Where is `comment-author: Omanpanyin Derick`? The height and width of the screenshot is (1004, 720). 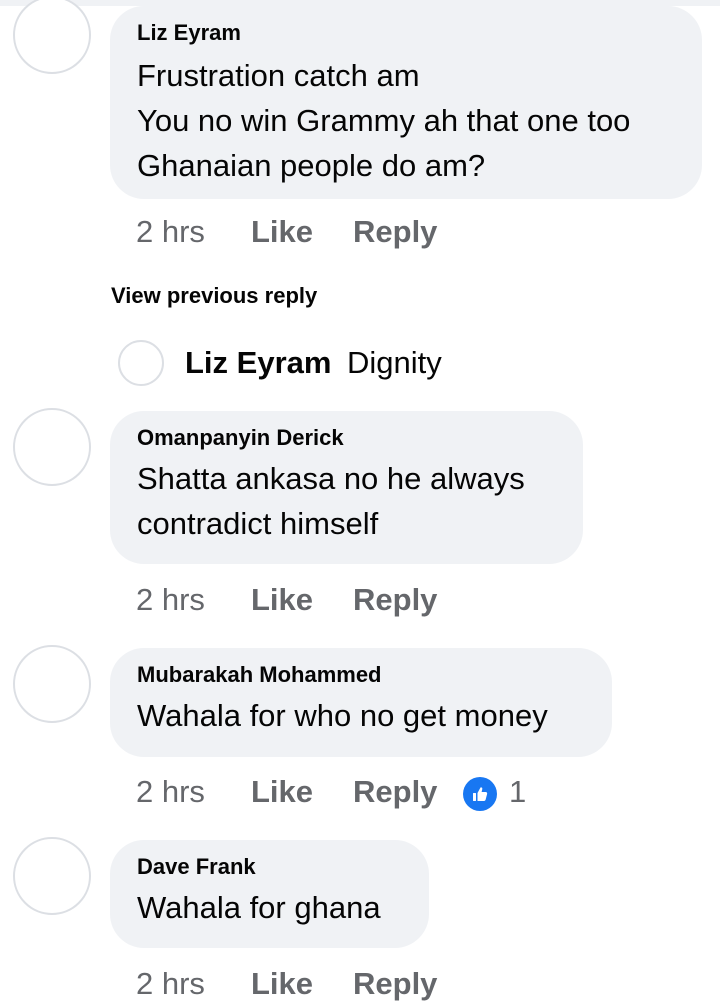
comment-author: Omanpanyin Derick is located at coordinates (346, 438).